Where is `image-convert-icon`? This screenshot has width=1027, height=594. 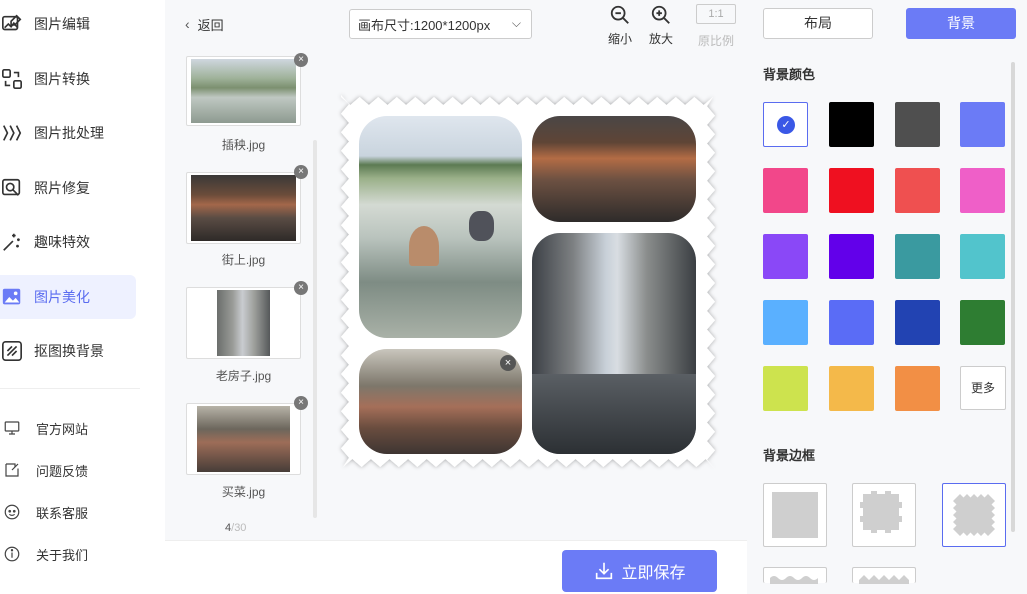
image-convert-icon is located at coordinates (12, 79).